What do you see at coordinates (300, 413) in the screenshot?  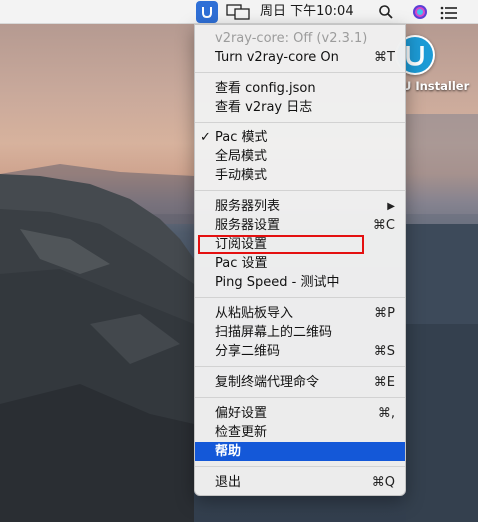 I see `menu-item-preferences: 偏好设置 ⌘,` at bounding box center [300, 413].